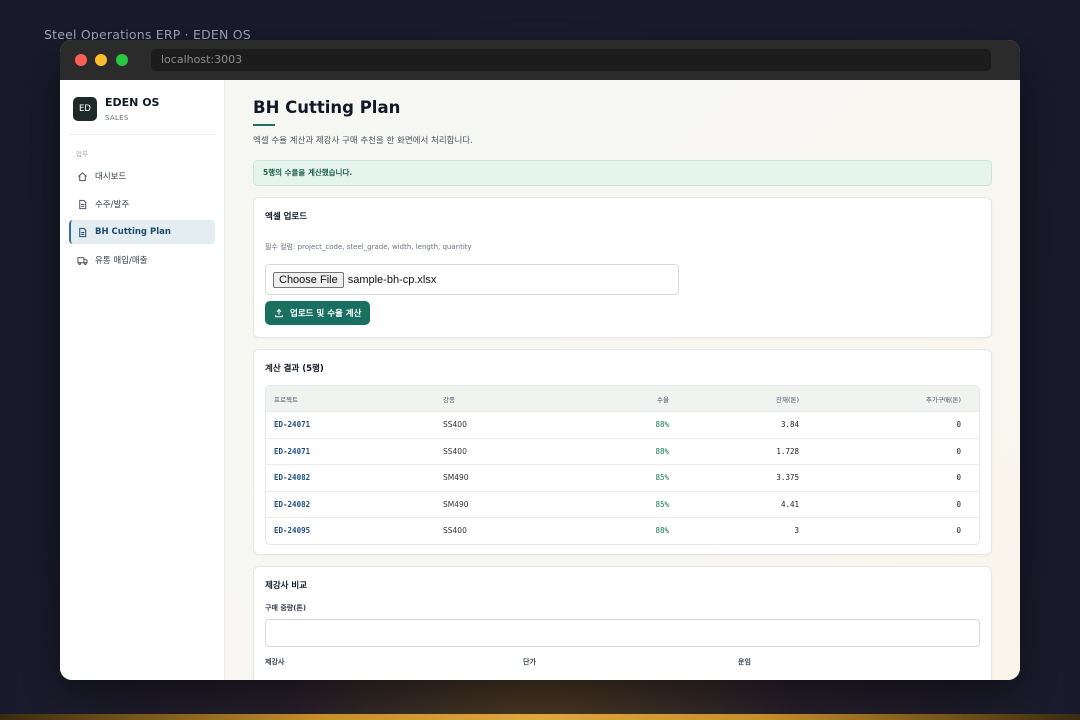 The width and height of the screenshot is (1080, 720). I want to click on upload-calculate-label: 업로드 및 수율 계산, so click(326, 314).